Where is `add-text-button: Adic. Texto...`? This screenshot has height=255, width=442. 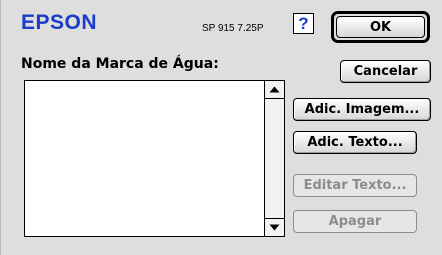 add-text-button: Adic. Texto... is located at coordinates (355, 142).